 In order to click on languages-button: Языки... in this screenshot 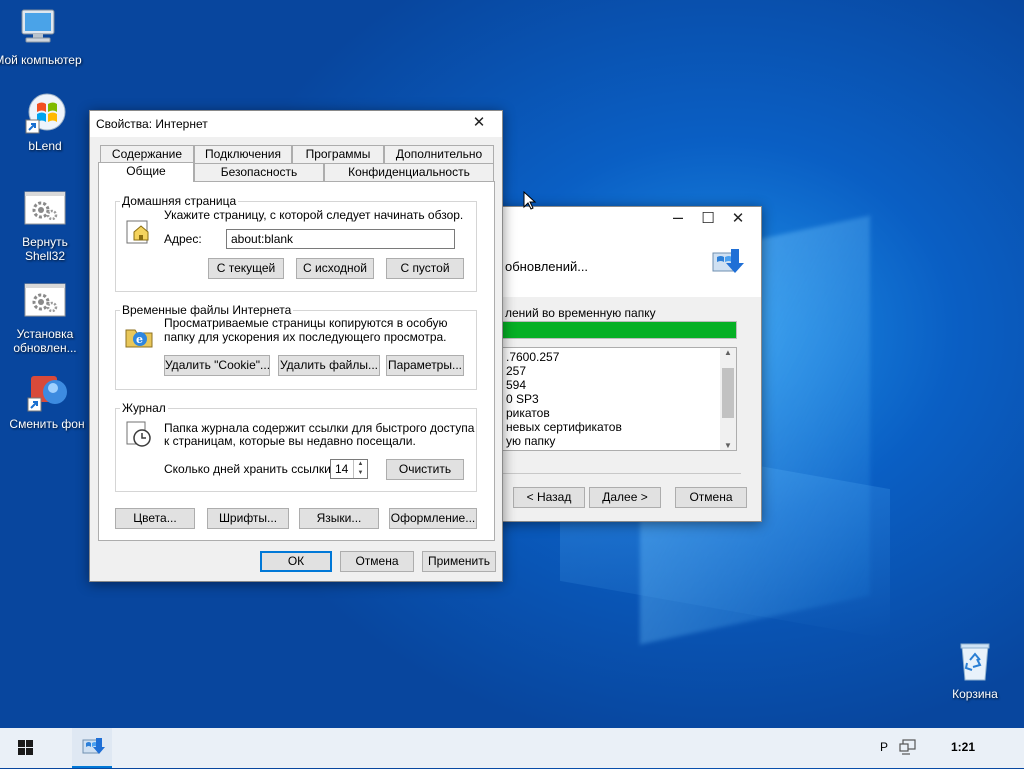, I will do `click(339, 518)`.